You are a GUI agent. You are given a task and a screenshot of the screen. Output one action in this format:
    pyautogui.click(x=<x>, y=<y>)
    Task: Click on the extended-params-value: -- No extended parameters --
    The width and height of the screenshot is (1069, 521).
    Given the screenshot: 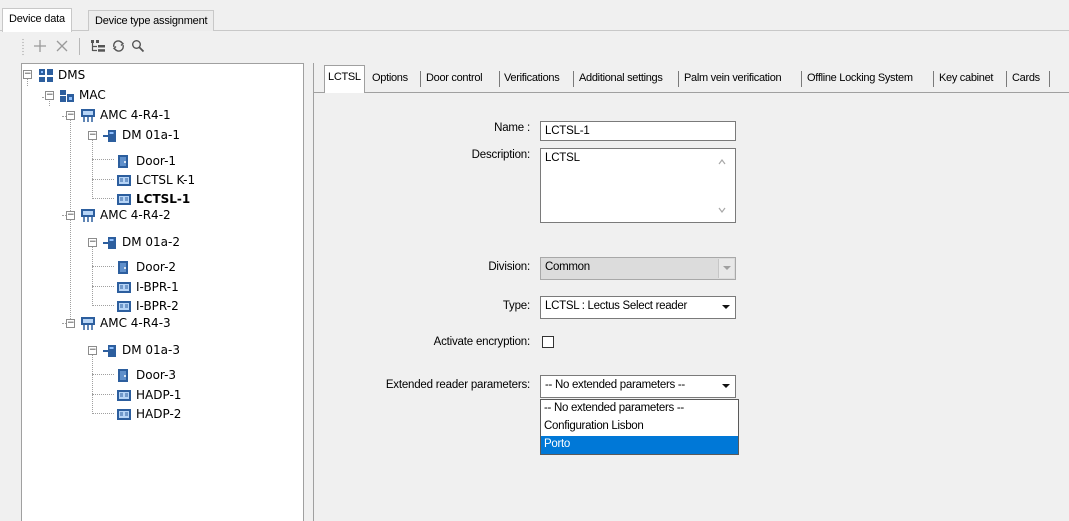 What is the action you would take?
    pyautogui.click(x=615, y=385)
    